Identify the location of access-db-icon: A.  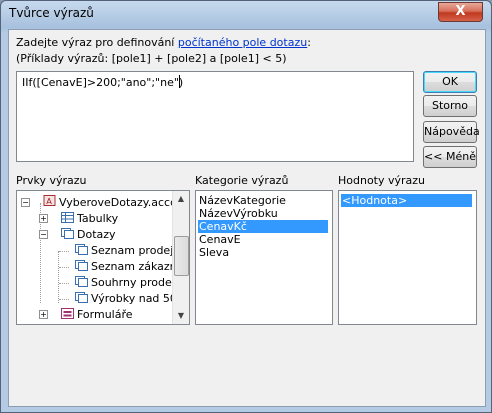
(49, 200).